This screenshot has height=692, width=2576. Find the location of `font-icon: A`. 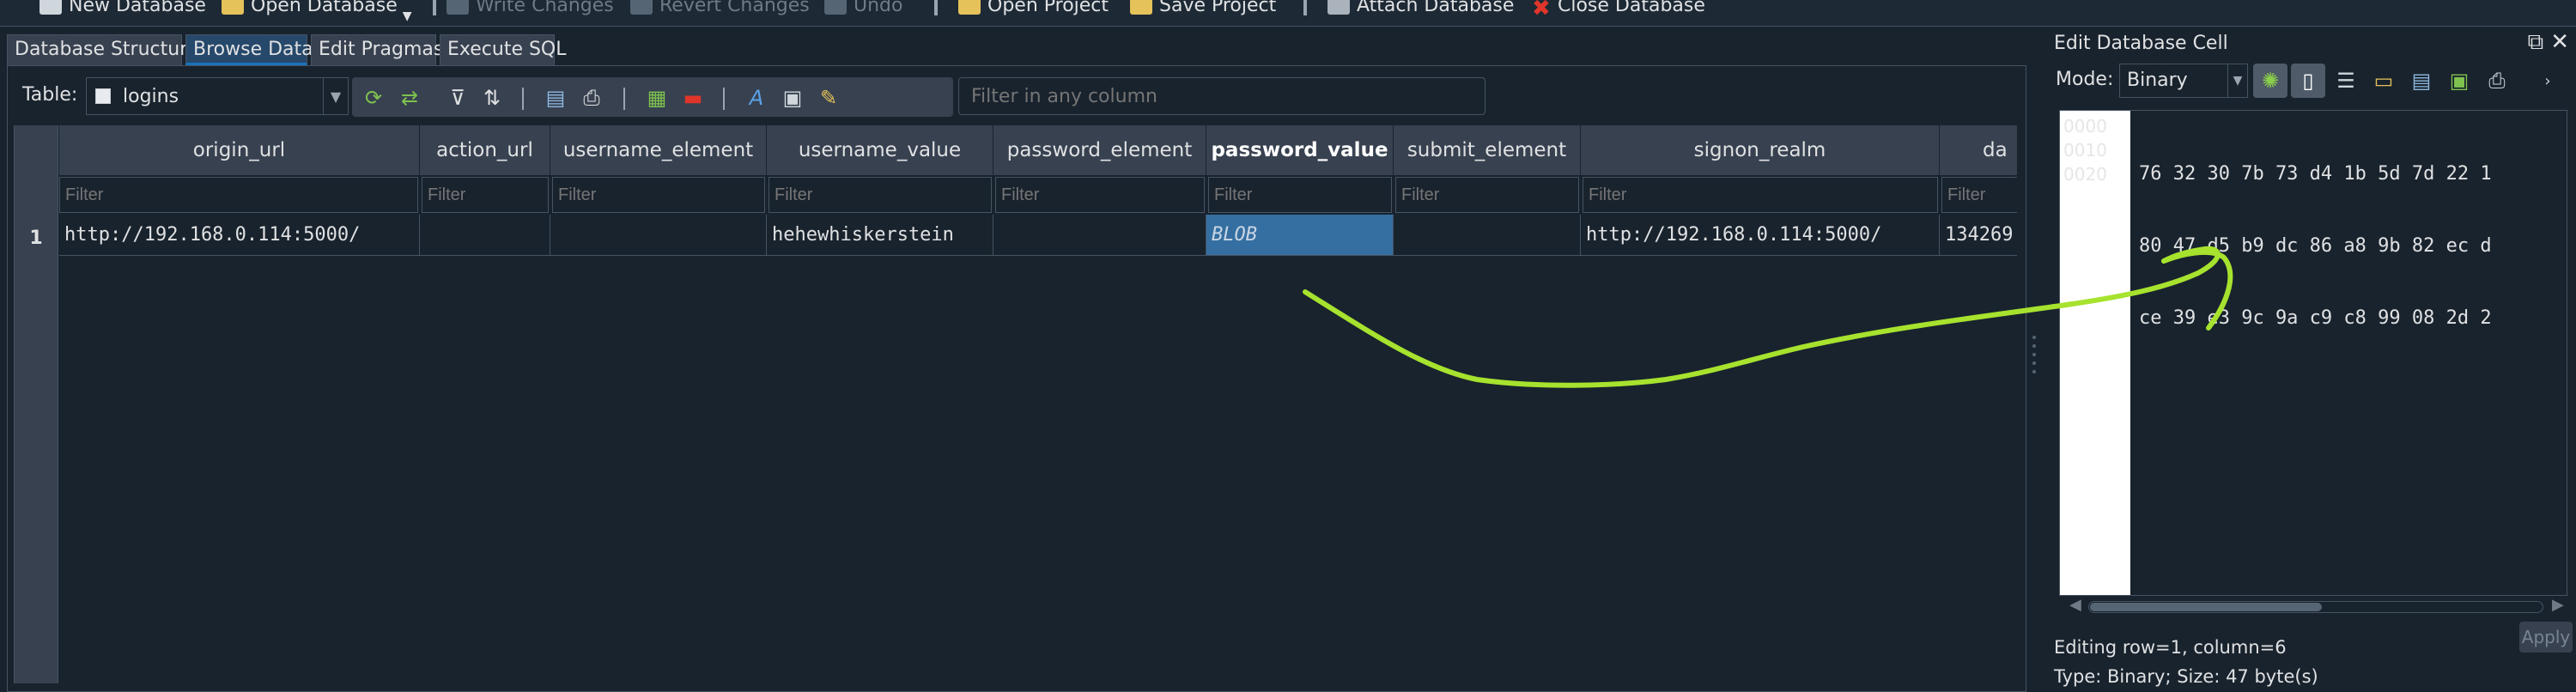

font-icon: A is located at coordinates (757, 98).